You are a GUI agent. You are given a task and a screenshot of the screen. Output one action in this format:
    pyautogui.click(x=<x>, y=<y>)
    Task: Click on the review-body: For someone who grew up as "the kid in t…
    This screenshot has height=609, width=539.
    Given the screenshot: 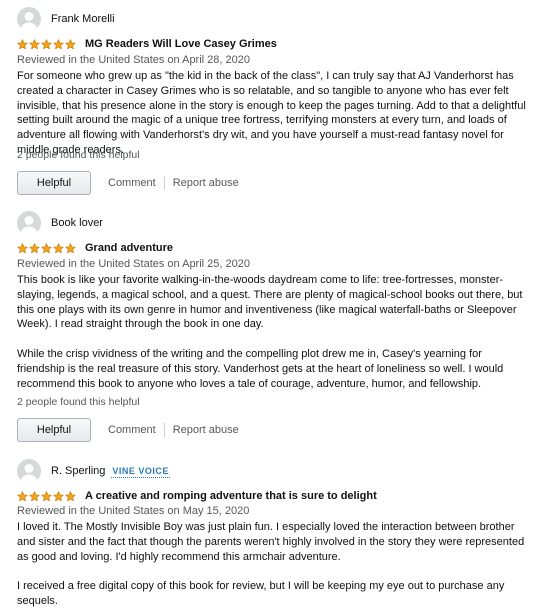 What is the action you would take?
    pyautogui.click(x=273, y=113)
    